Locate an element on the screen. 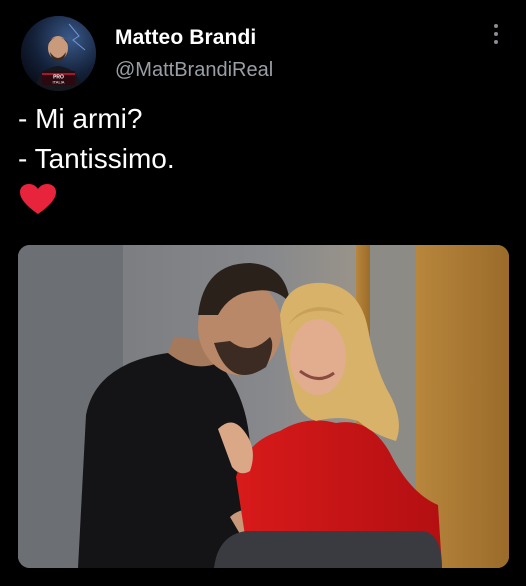  vertical-ellipsis-icon is located at coordinates (496, 37).